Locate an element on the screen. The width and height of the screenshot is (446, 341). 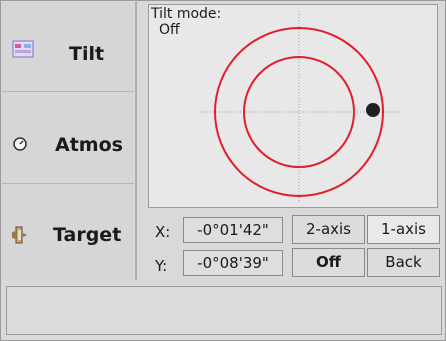
sidebar-item-target: Target is located at coordinates (68, 233).